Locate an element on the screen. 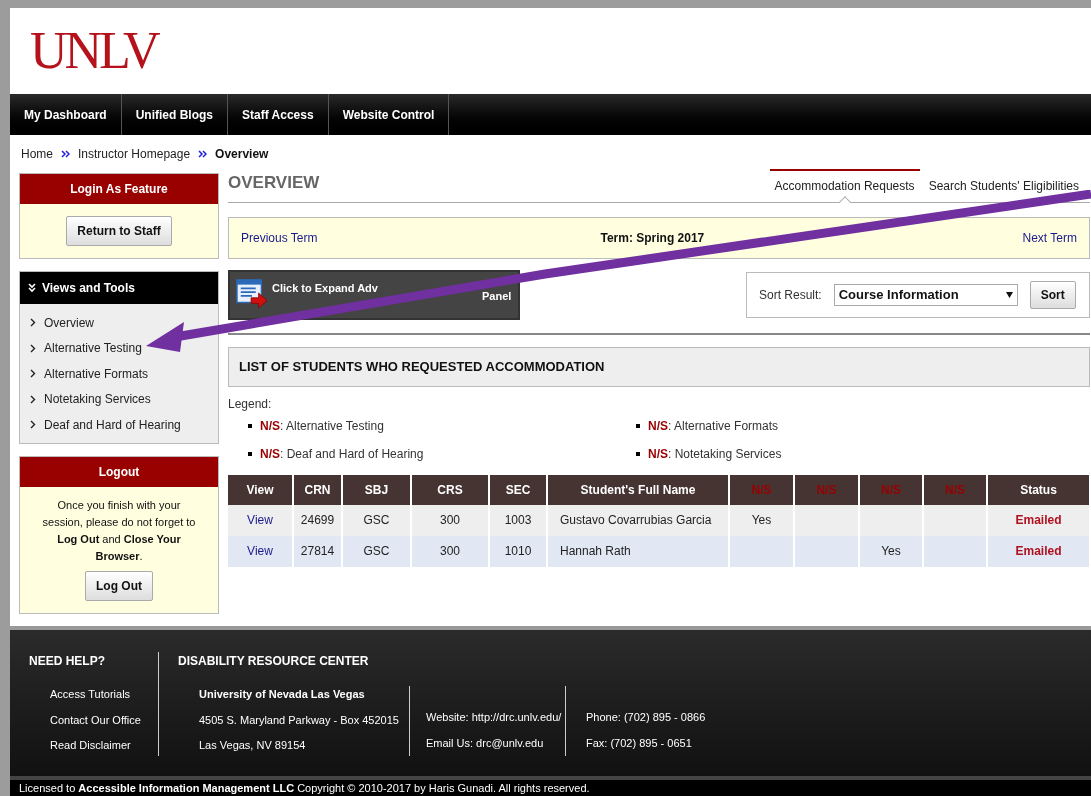  address-line: University of Nevada Las Vegas is located at coordinates (282, 695).